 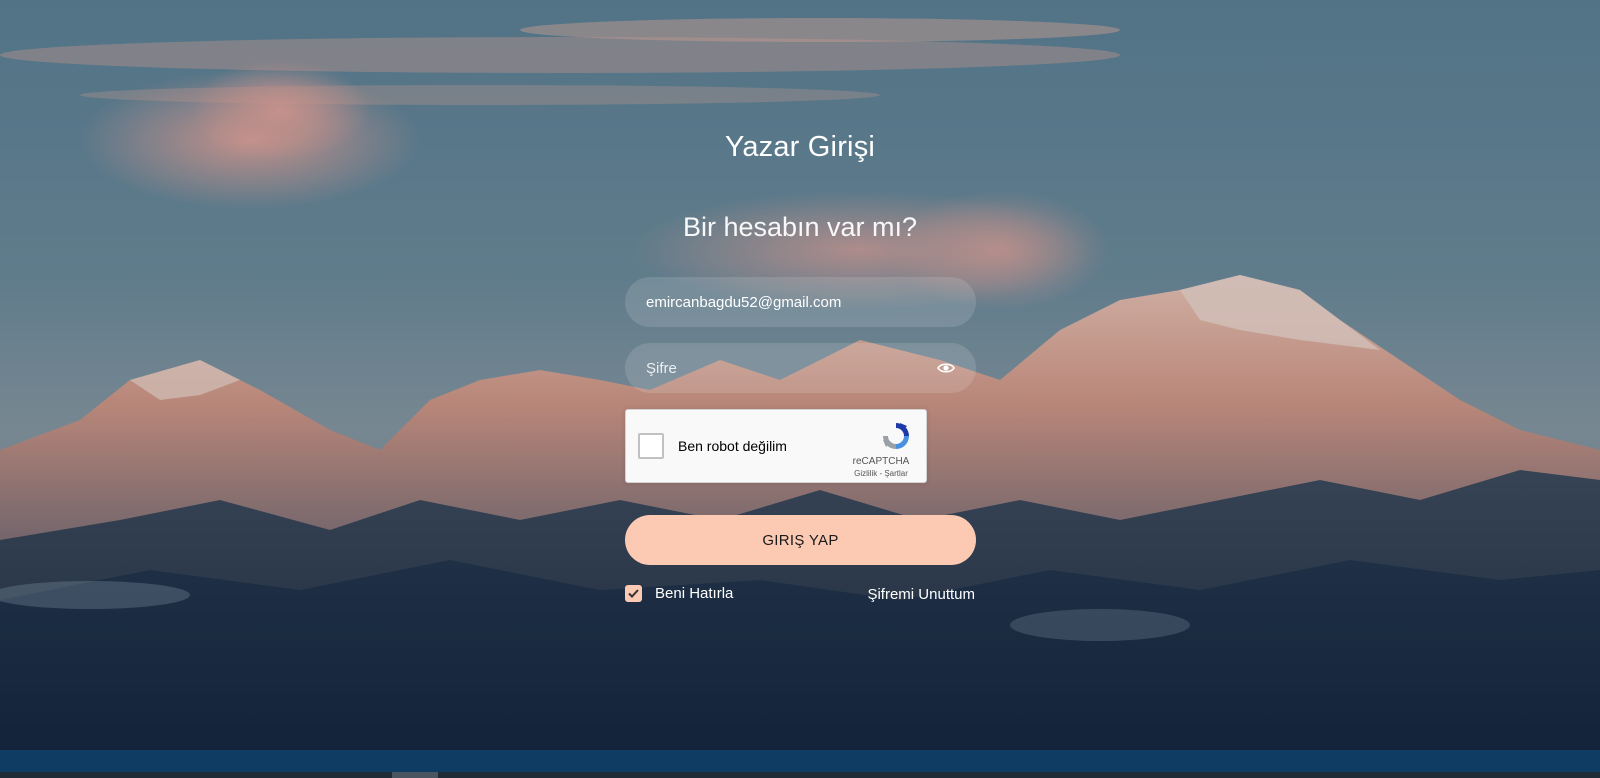 What do you see at coordinates (800, 761) in the screenshot?
I see `bottom-bar` at bounding box center [800, 761].